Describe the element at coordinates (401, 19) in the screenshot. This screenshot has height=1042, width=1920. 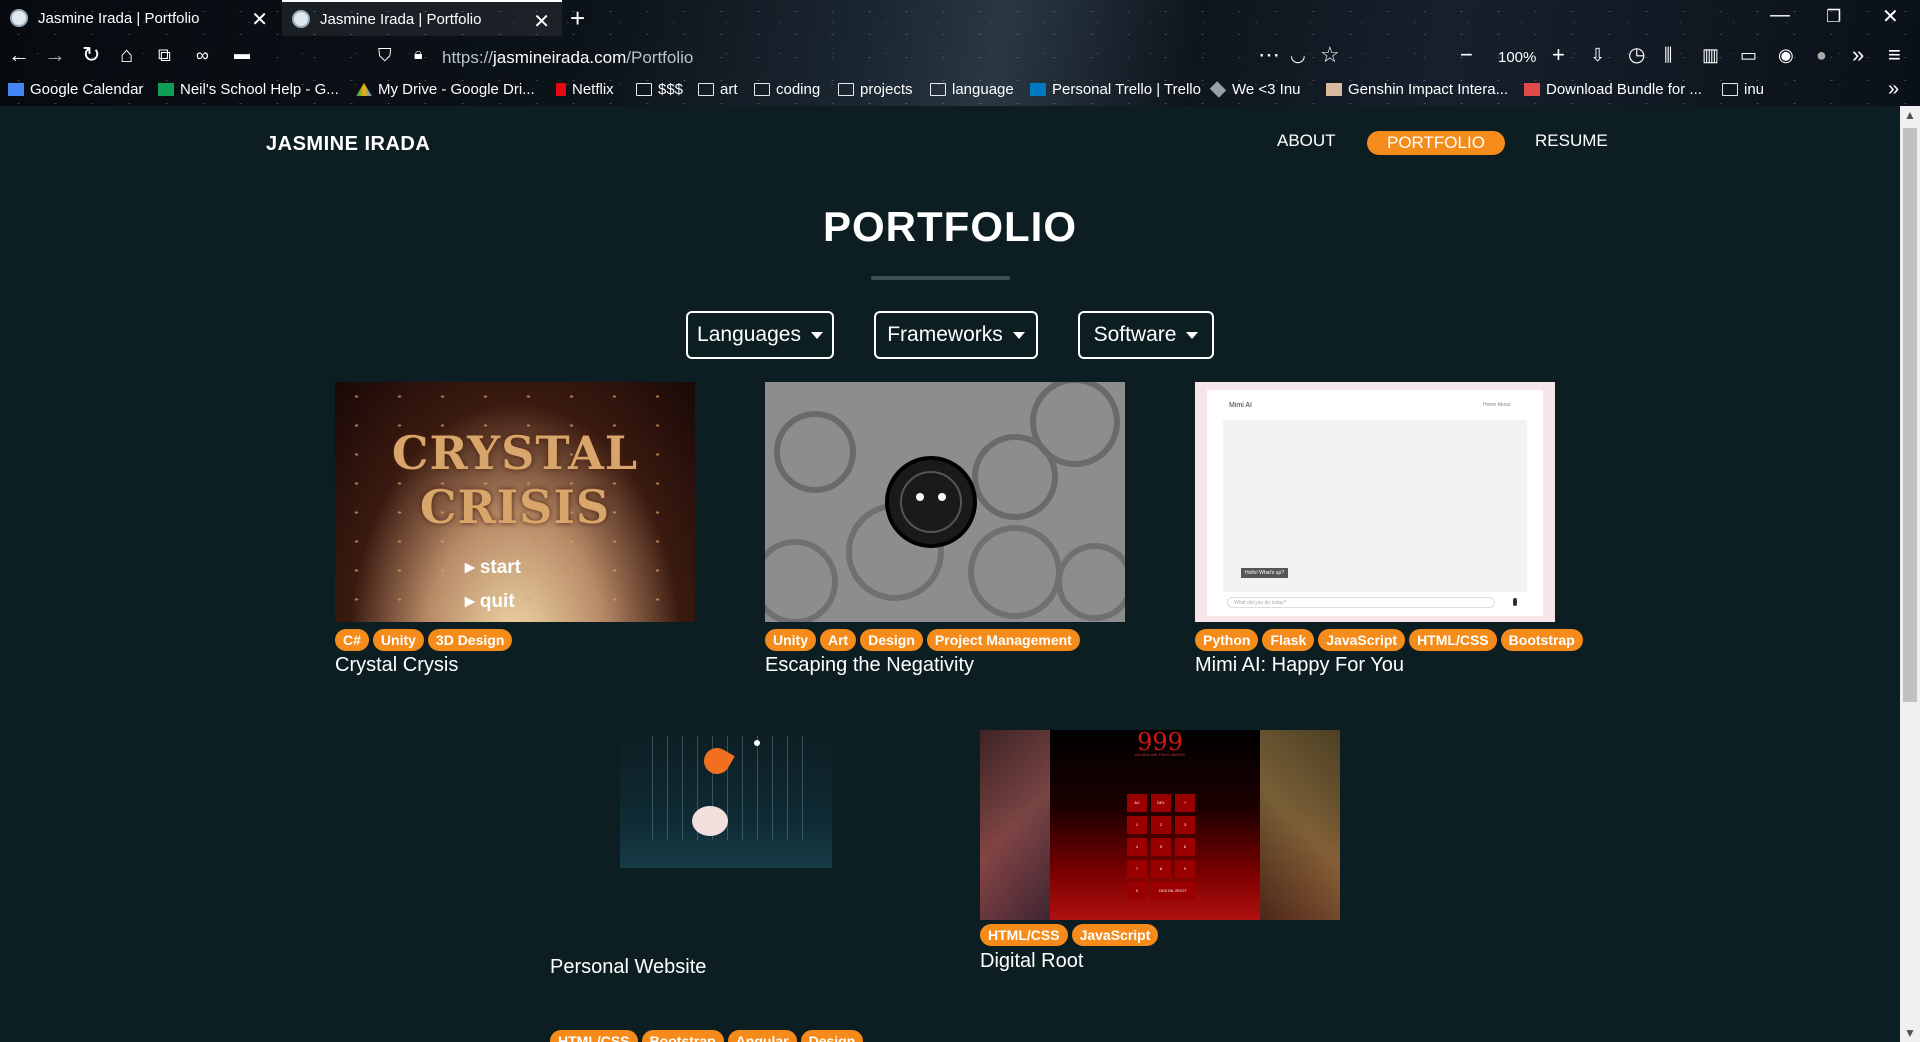
I see `tab-title: Jasmine Irada | Portfolio` at that location.